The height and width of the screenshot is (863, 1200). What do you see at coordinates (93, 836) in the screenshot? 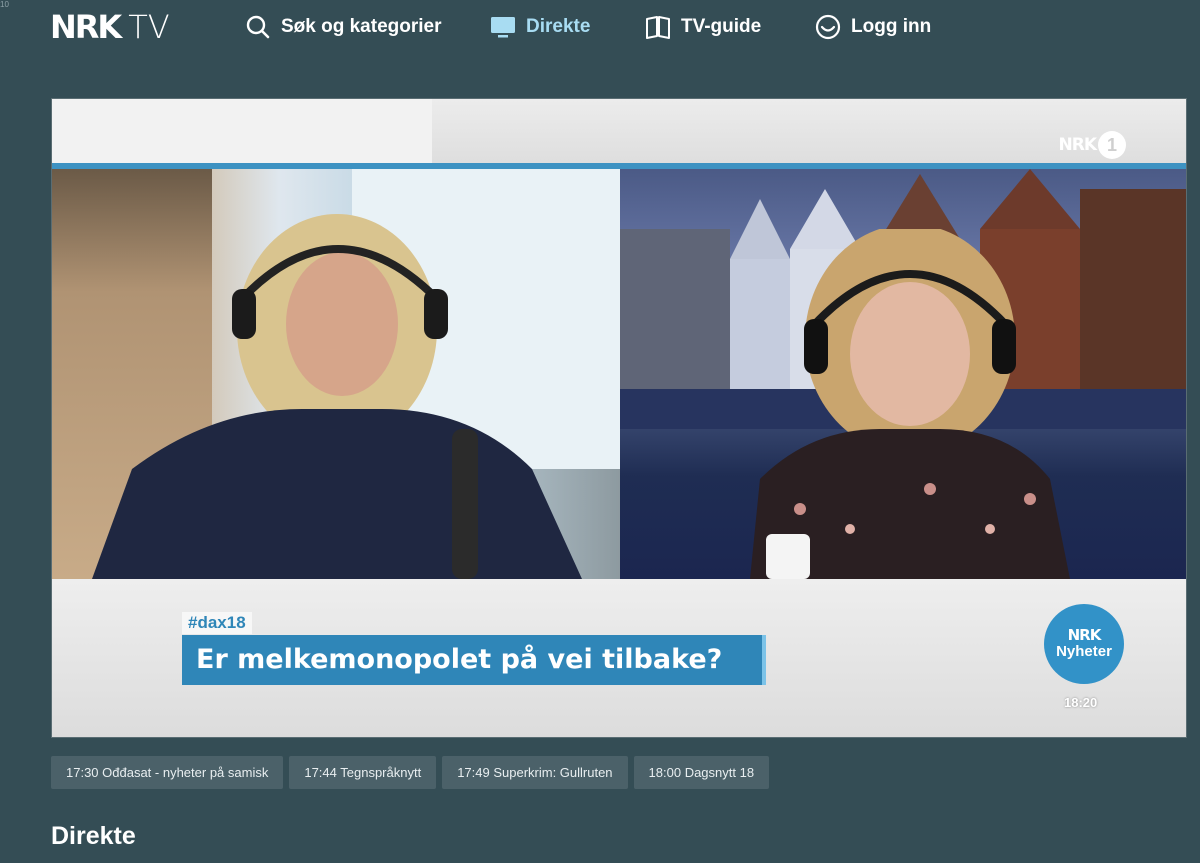
I see `section-title-direkte: Direkte` at bounding box center [93, 836].